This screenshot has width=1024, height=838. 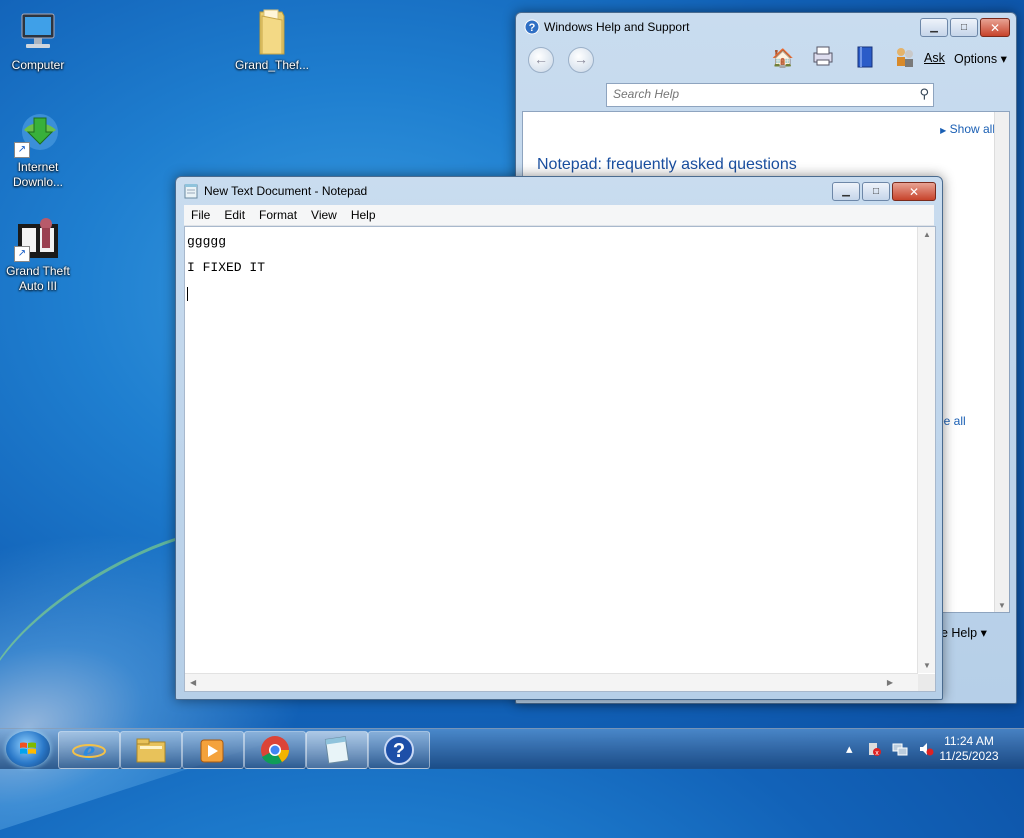 I want to click on notepad-window-title: New Text Document - Notepad, so click(x=286, y=191).